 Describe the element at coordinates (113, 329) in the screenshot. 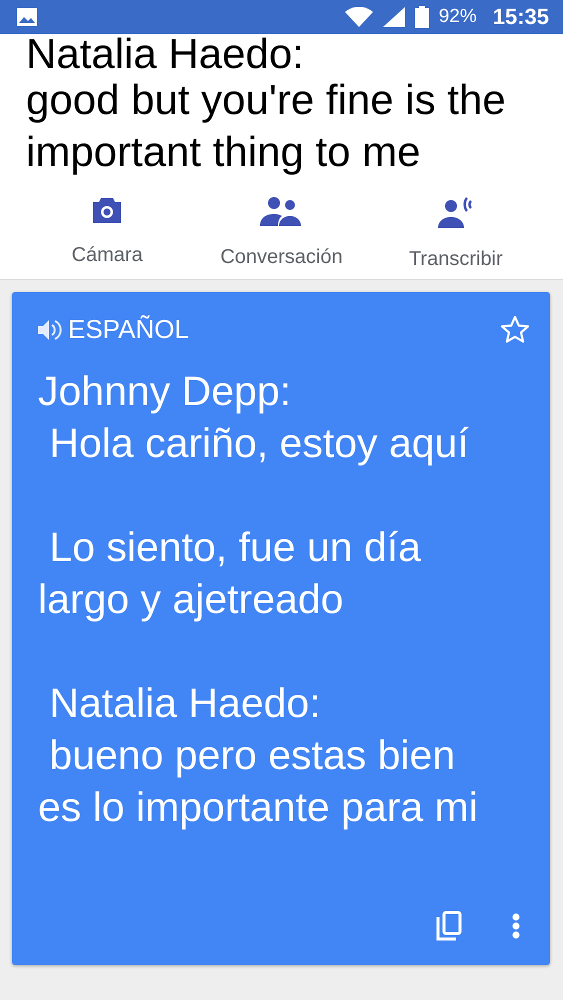

I see `speak-language-button: ESPAÑOL` at that location.